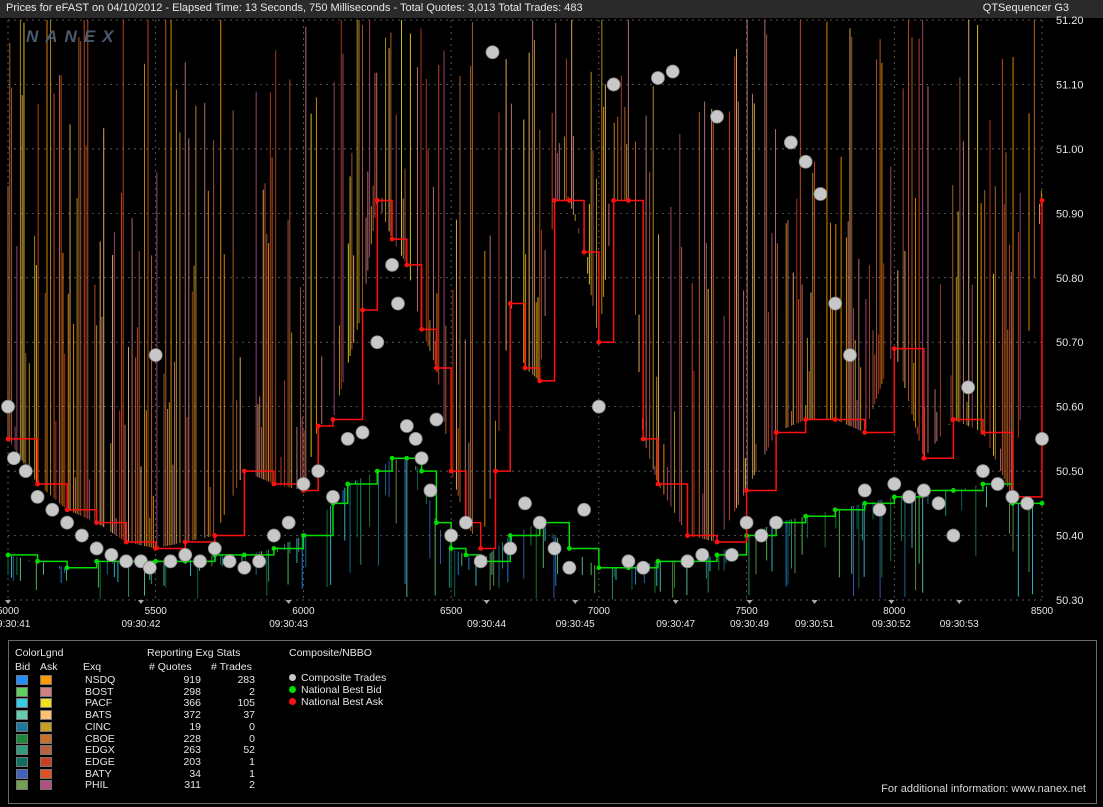 The image size is (1103, 807). What do you see at coordinates (252, 726) in the screenshot?
I see `trade-count: 0` at bounding box center [252, 726].